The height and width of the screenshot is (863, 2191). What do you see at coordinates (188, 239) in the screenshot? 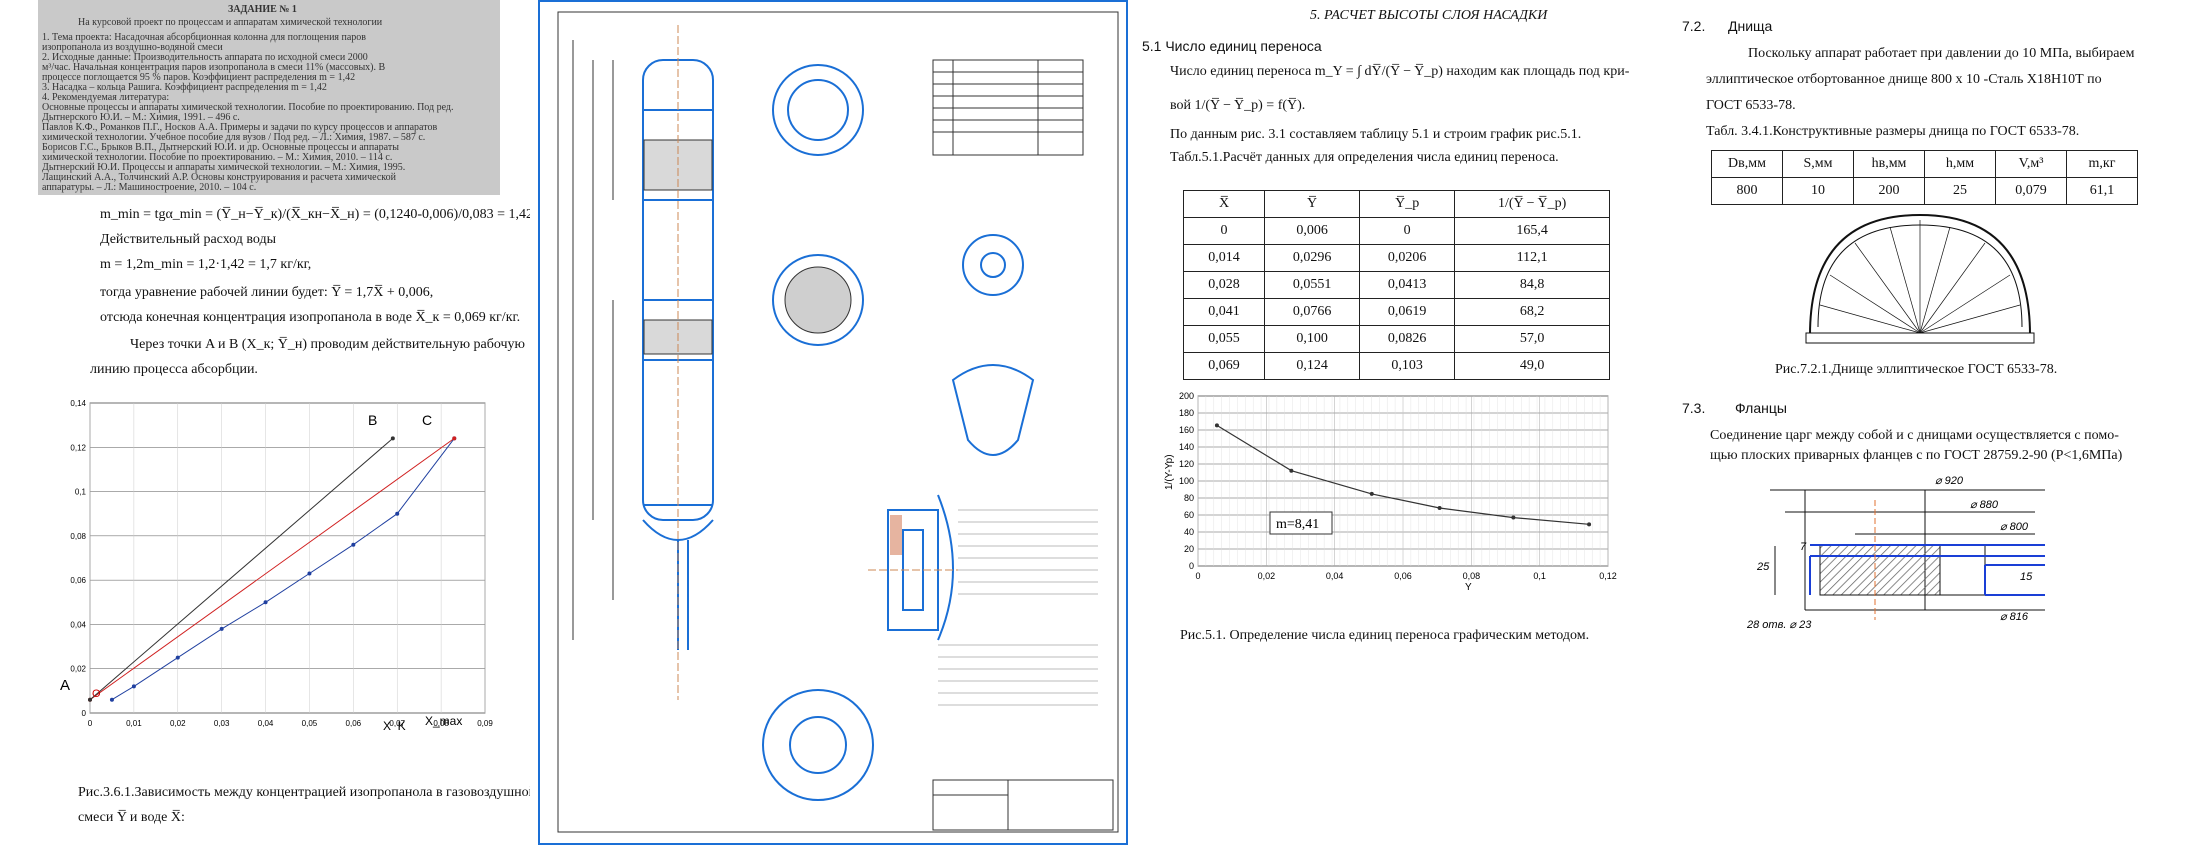
I see `text-water-flow: Действительный расход воды` at bounding box center [188, 239].